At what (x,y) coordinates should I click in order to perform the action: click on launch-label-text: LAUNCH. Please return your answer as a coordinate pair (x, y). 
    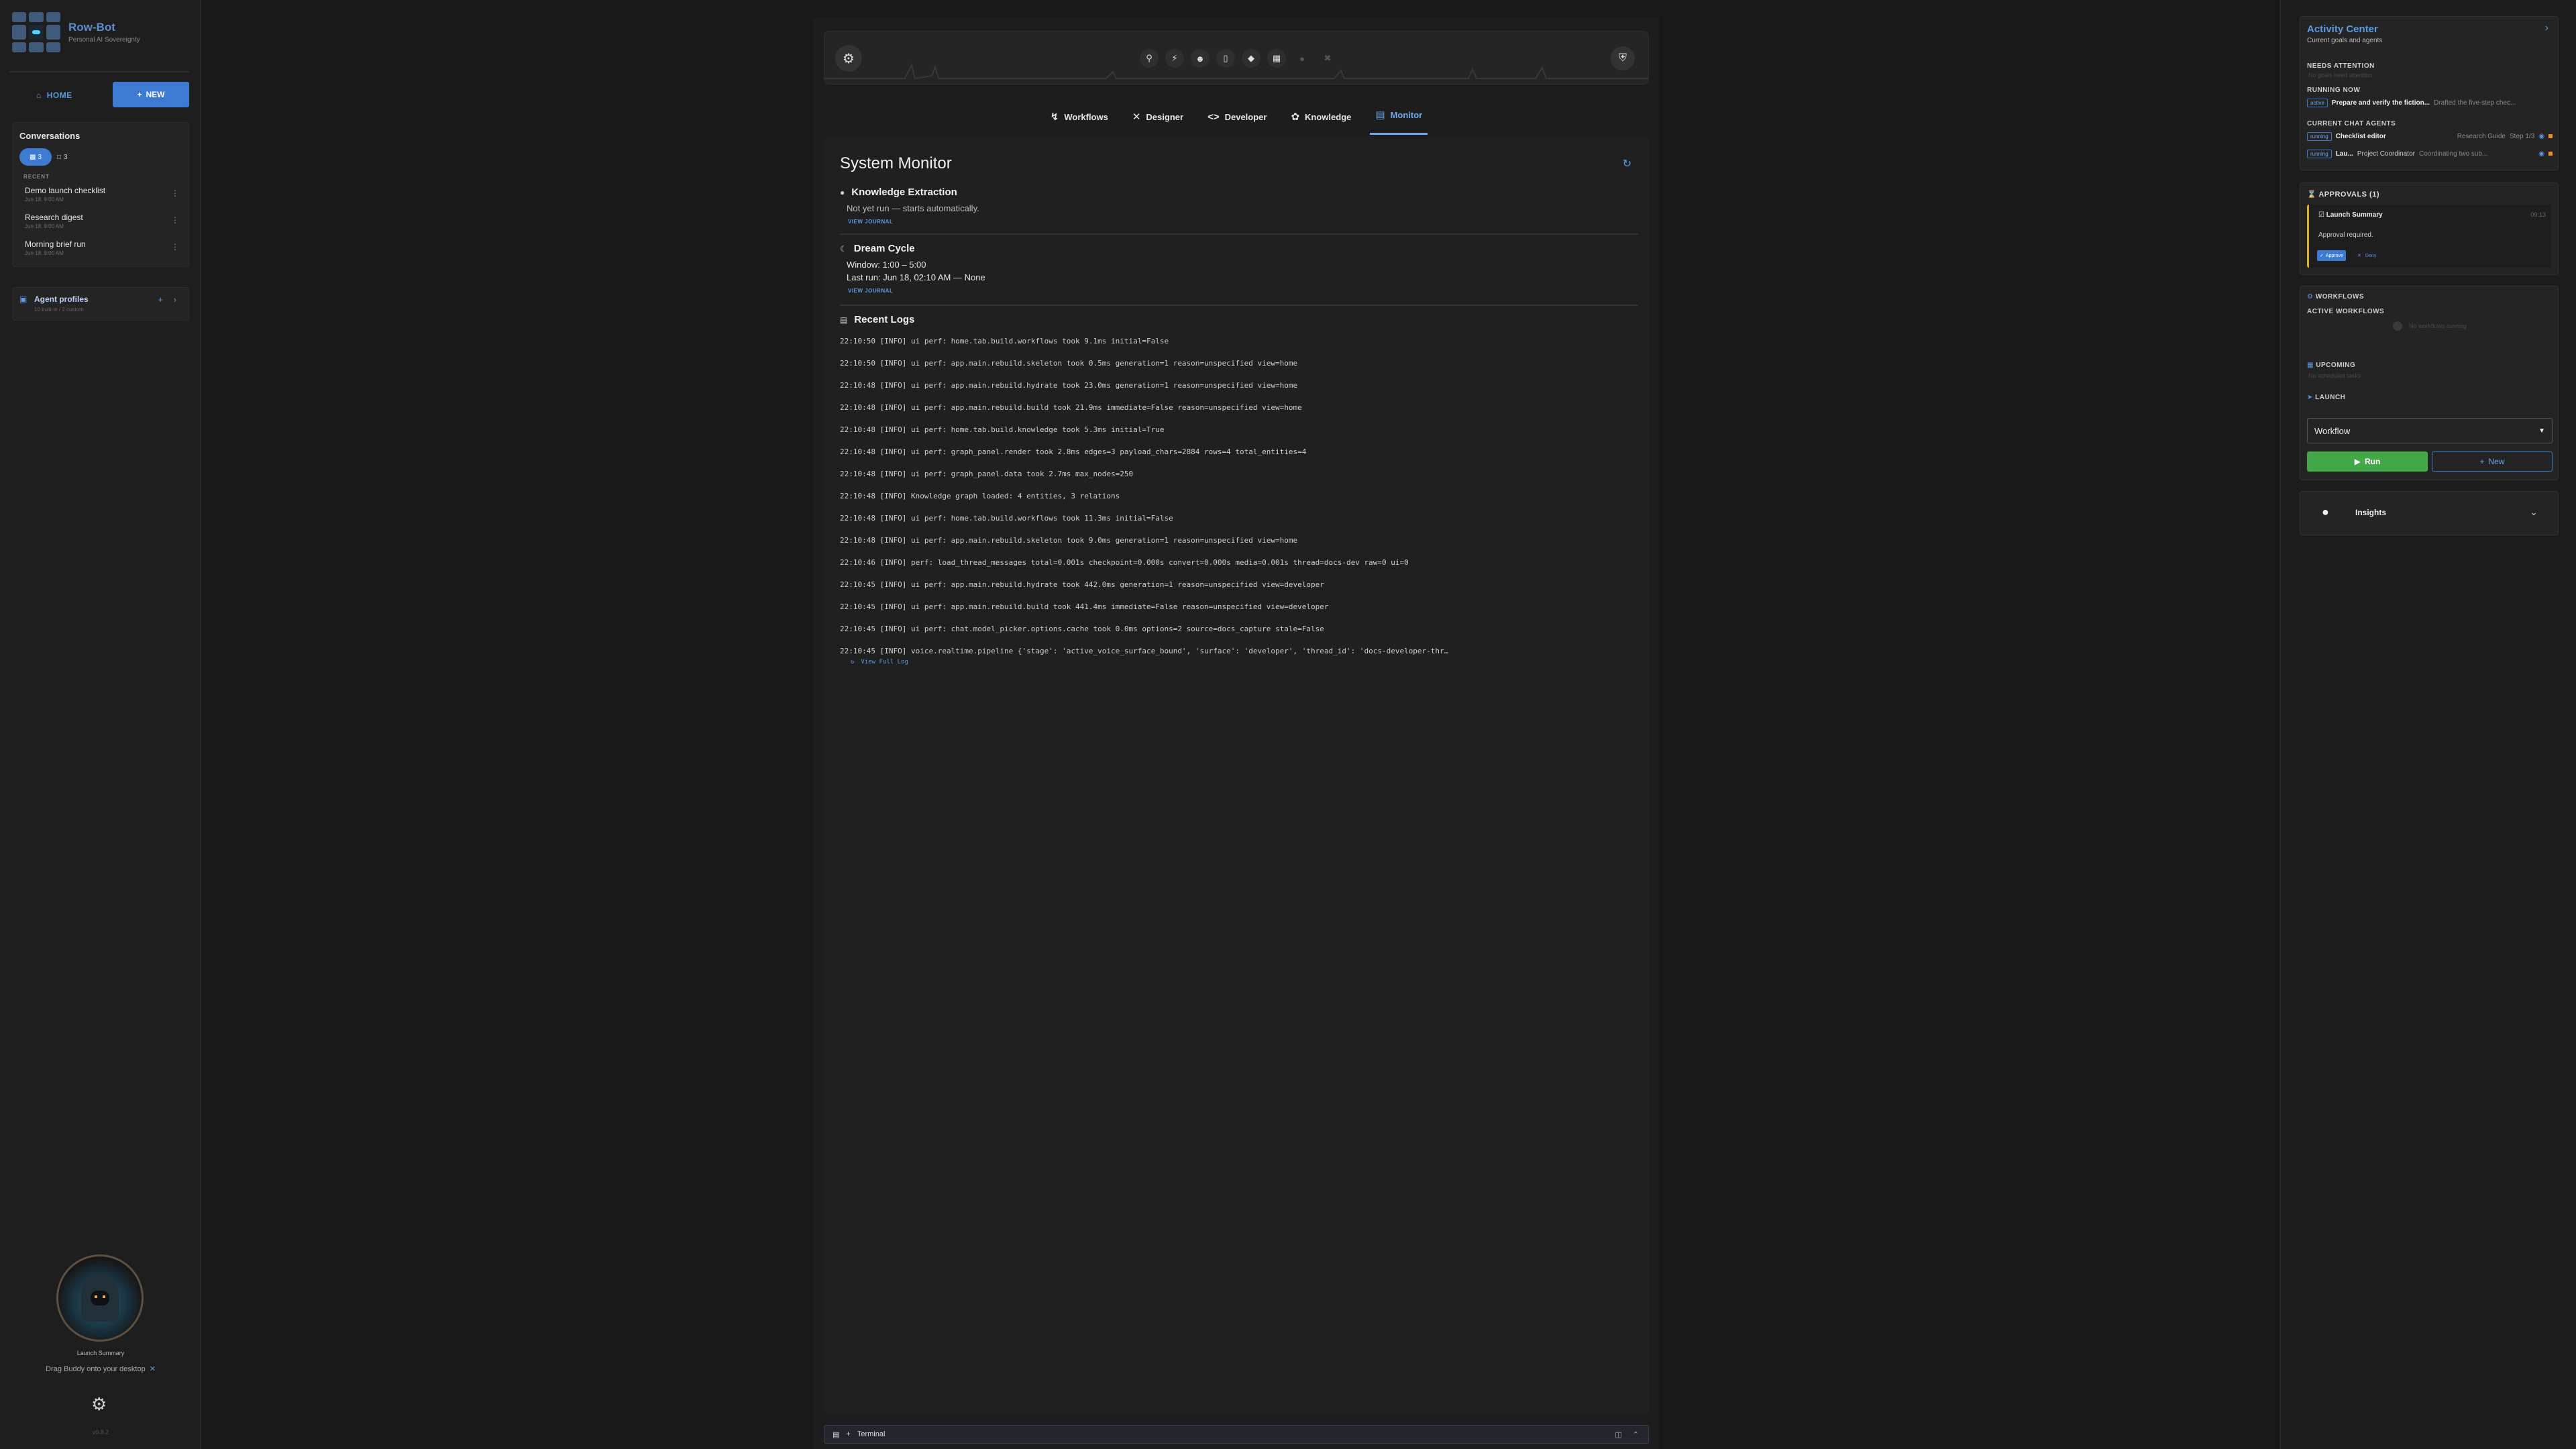
    Looking at the image, I should click on (2330, 397).